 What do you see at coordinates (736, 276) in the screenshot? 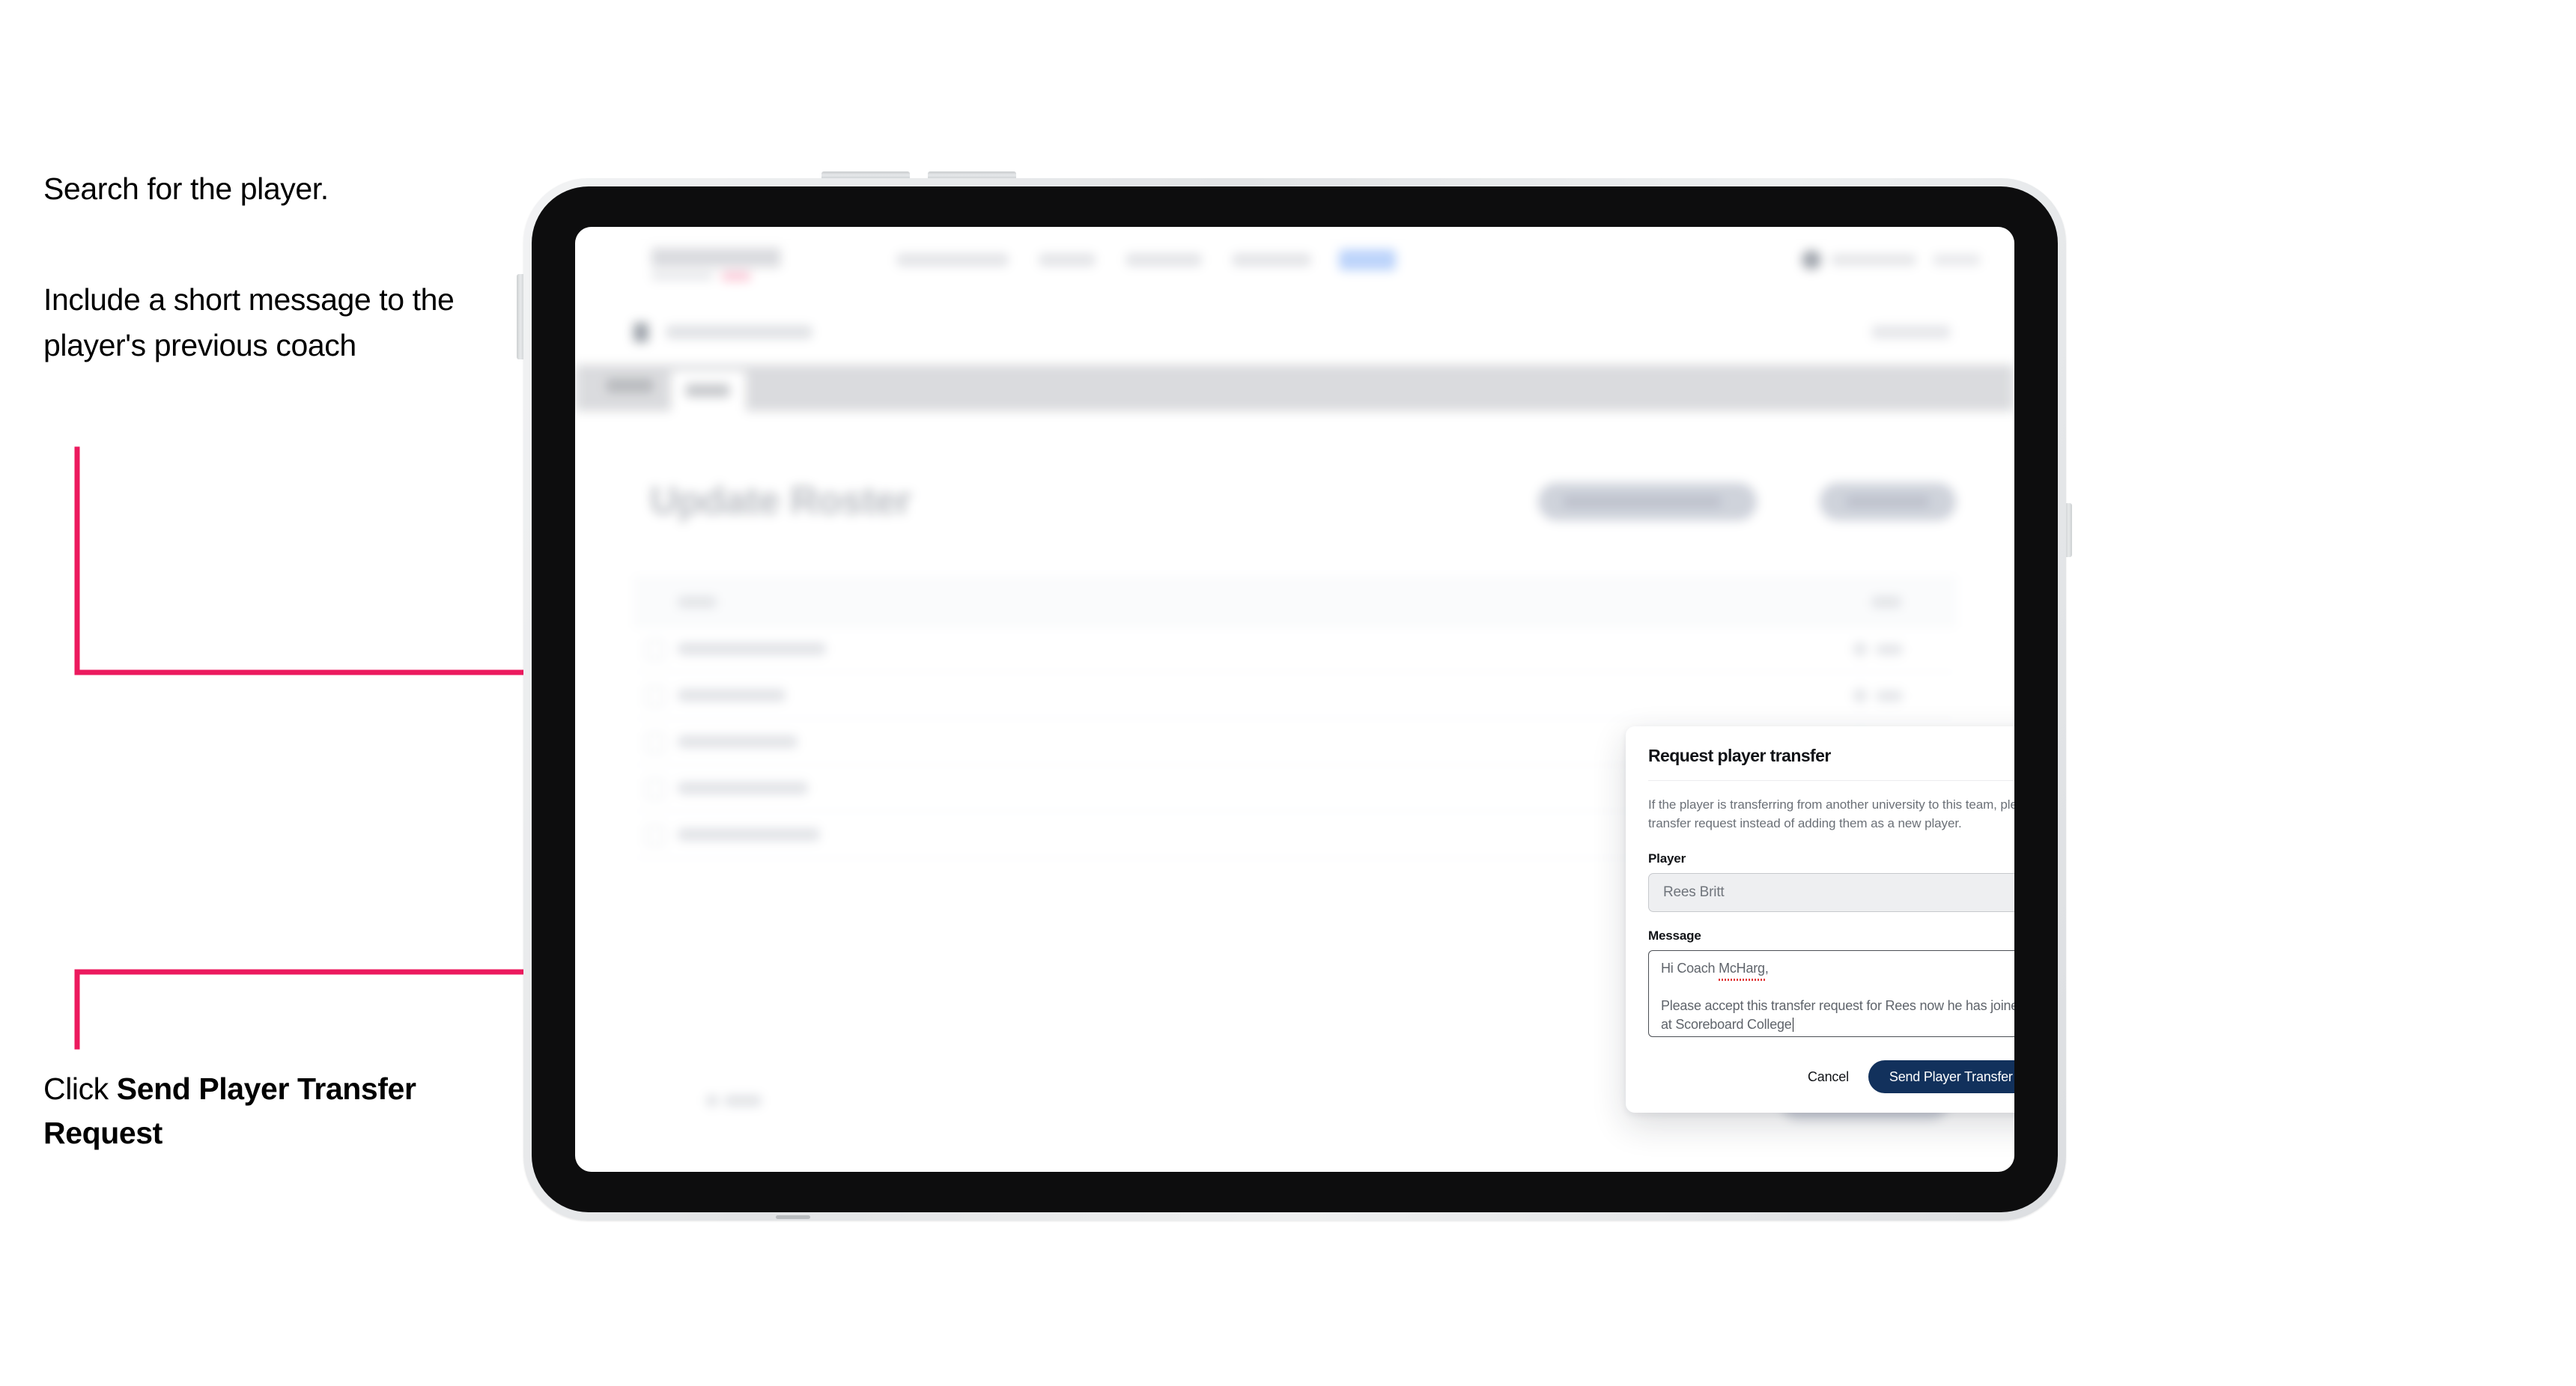
I see `app-logo-accent` at bounding box center [736, 276].